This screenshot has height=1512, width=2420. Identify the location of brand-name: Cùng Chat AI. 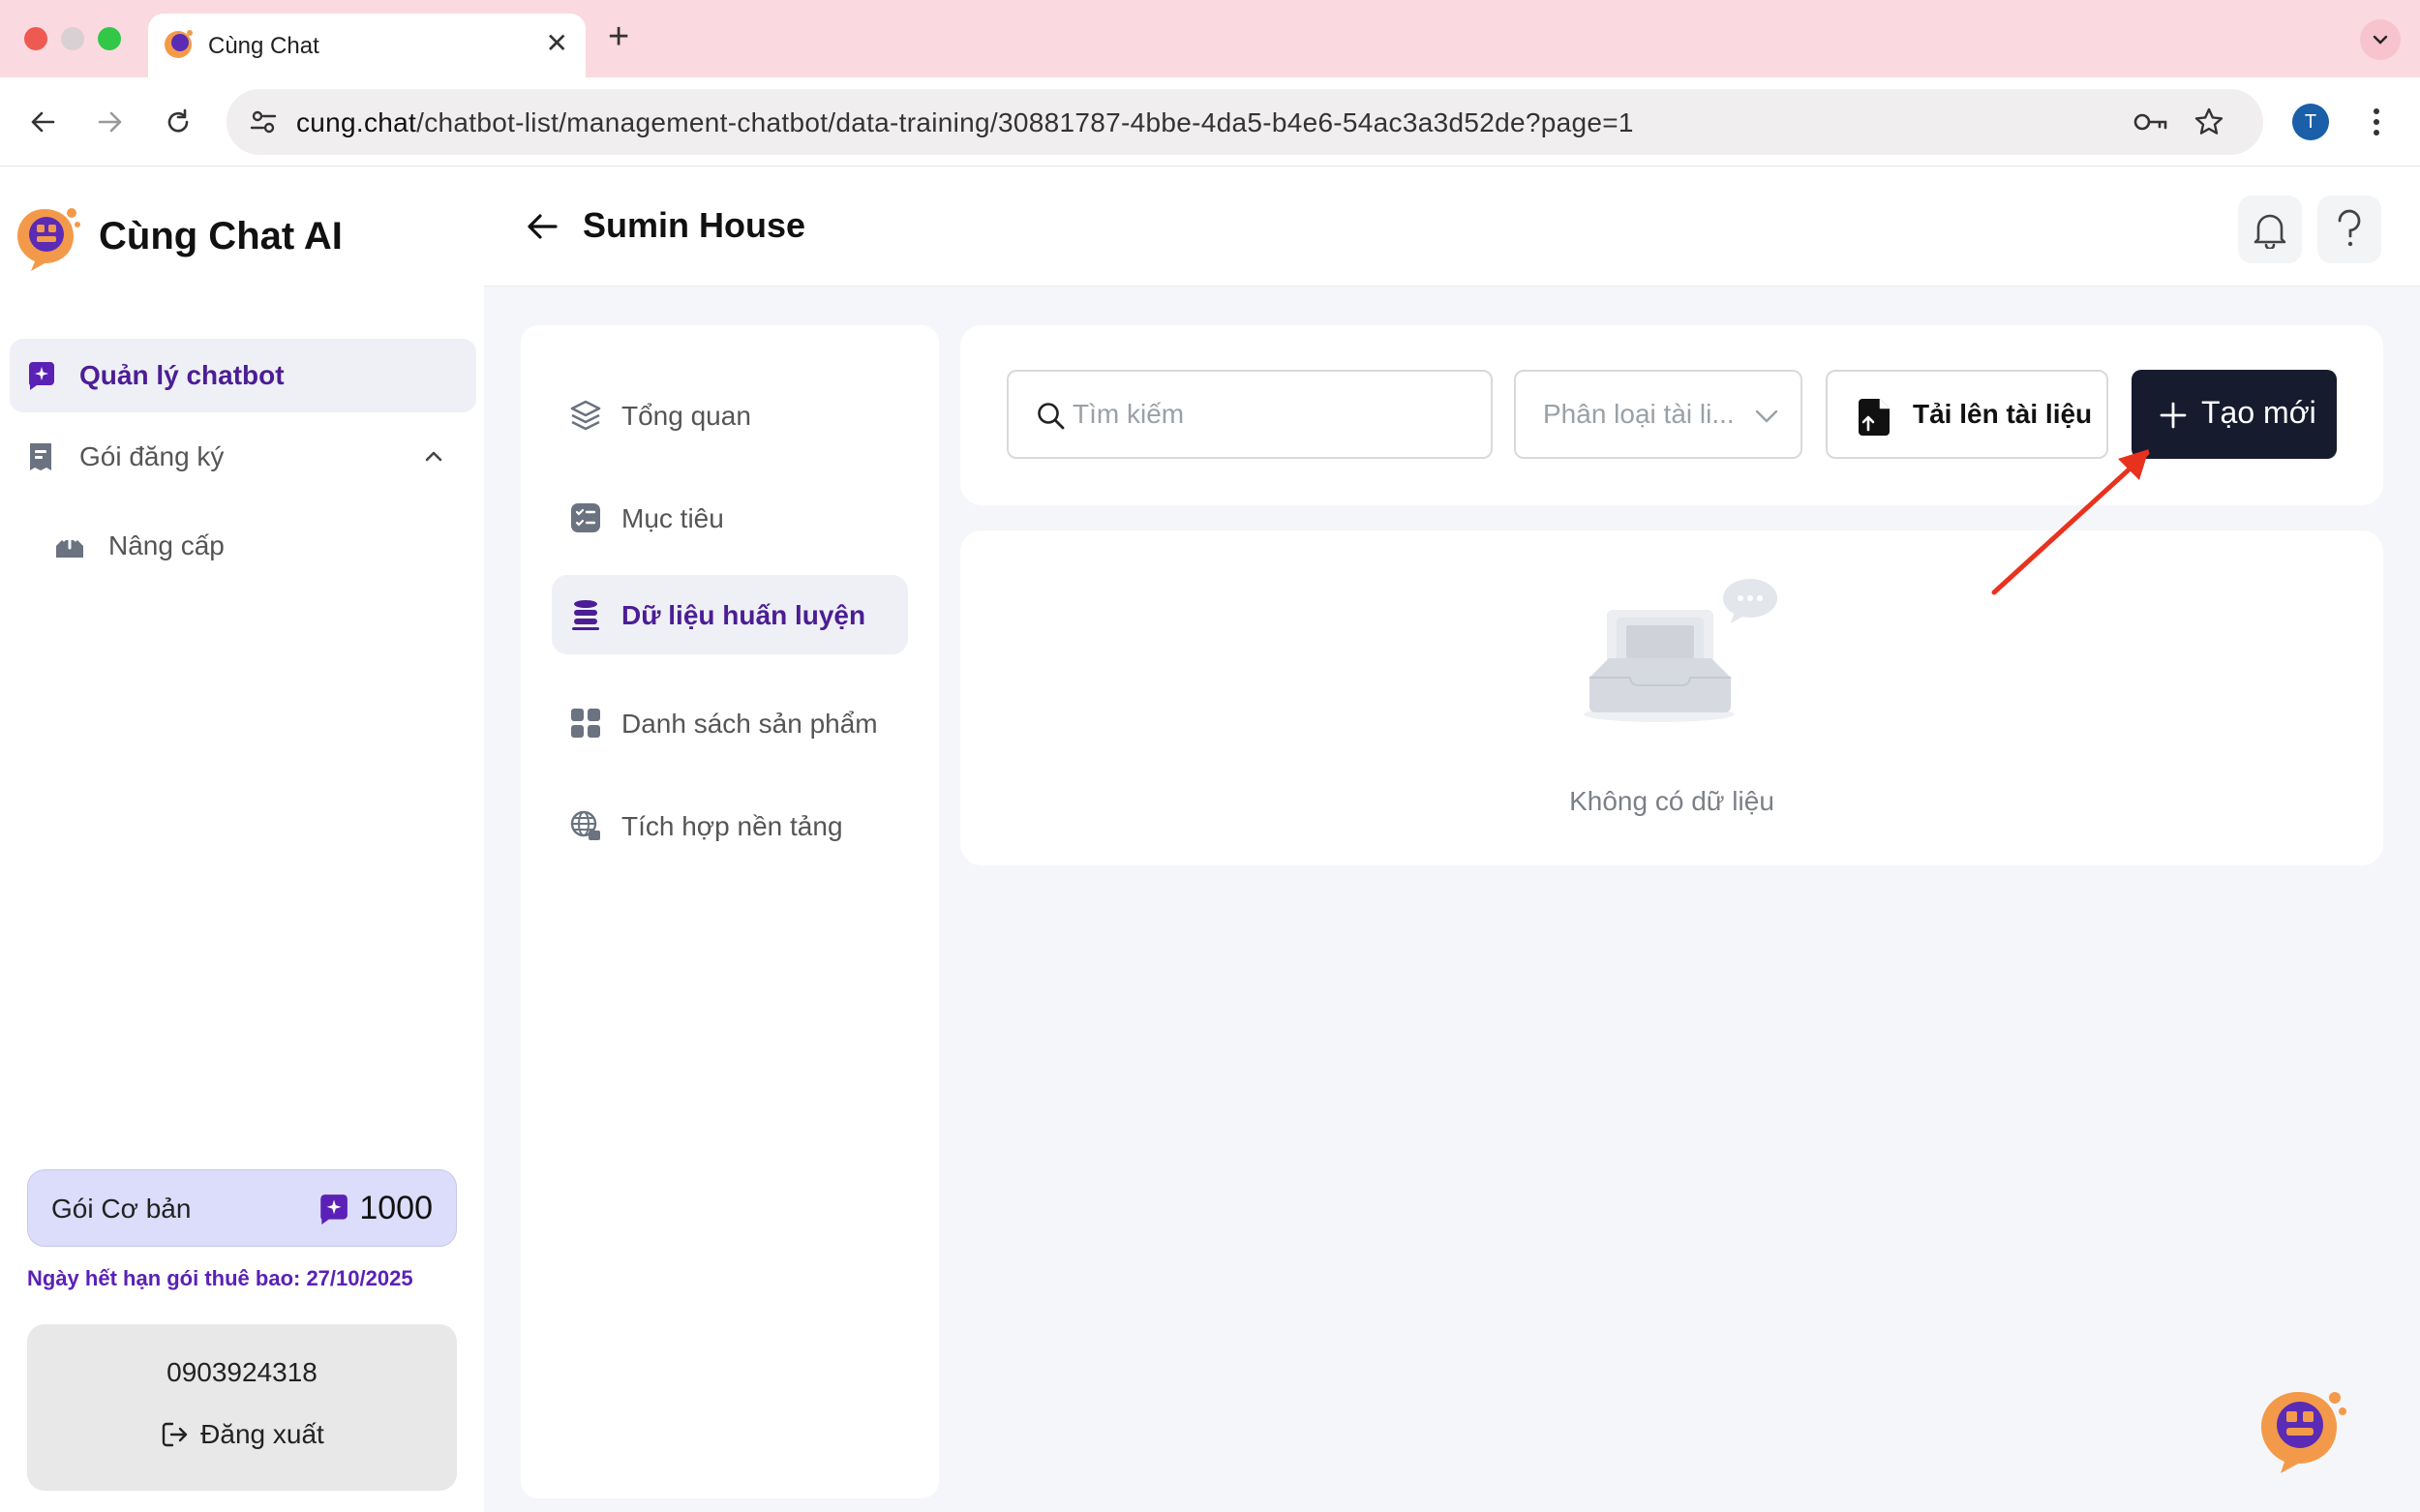
(221, 236).